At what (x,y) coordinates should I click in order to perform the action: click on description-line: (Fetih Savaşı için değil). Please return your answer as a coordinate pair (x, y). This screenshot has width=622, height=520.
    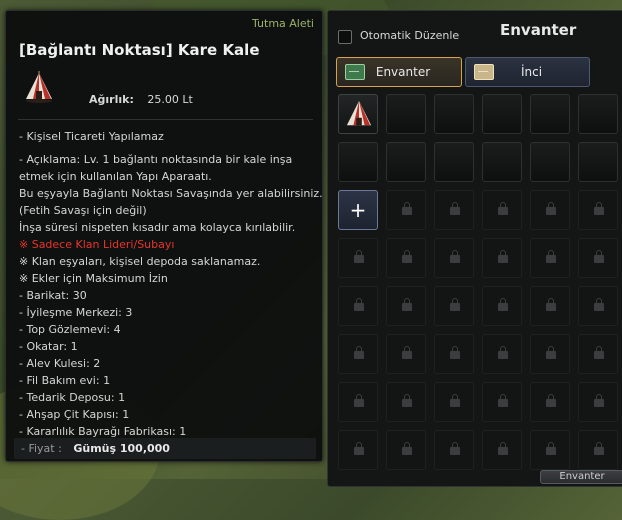
    Looking at the image, I should click on (83, 210).